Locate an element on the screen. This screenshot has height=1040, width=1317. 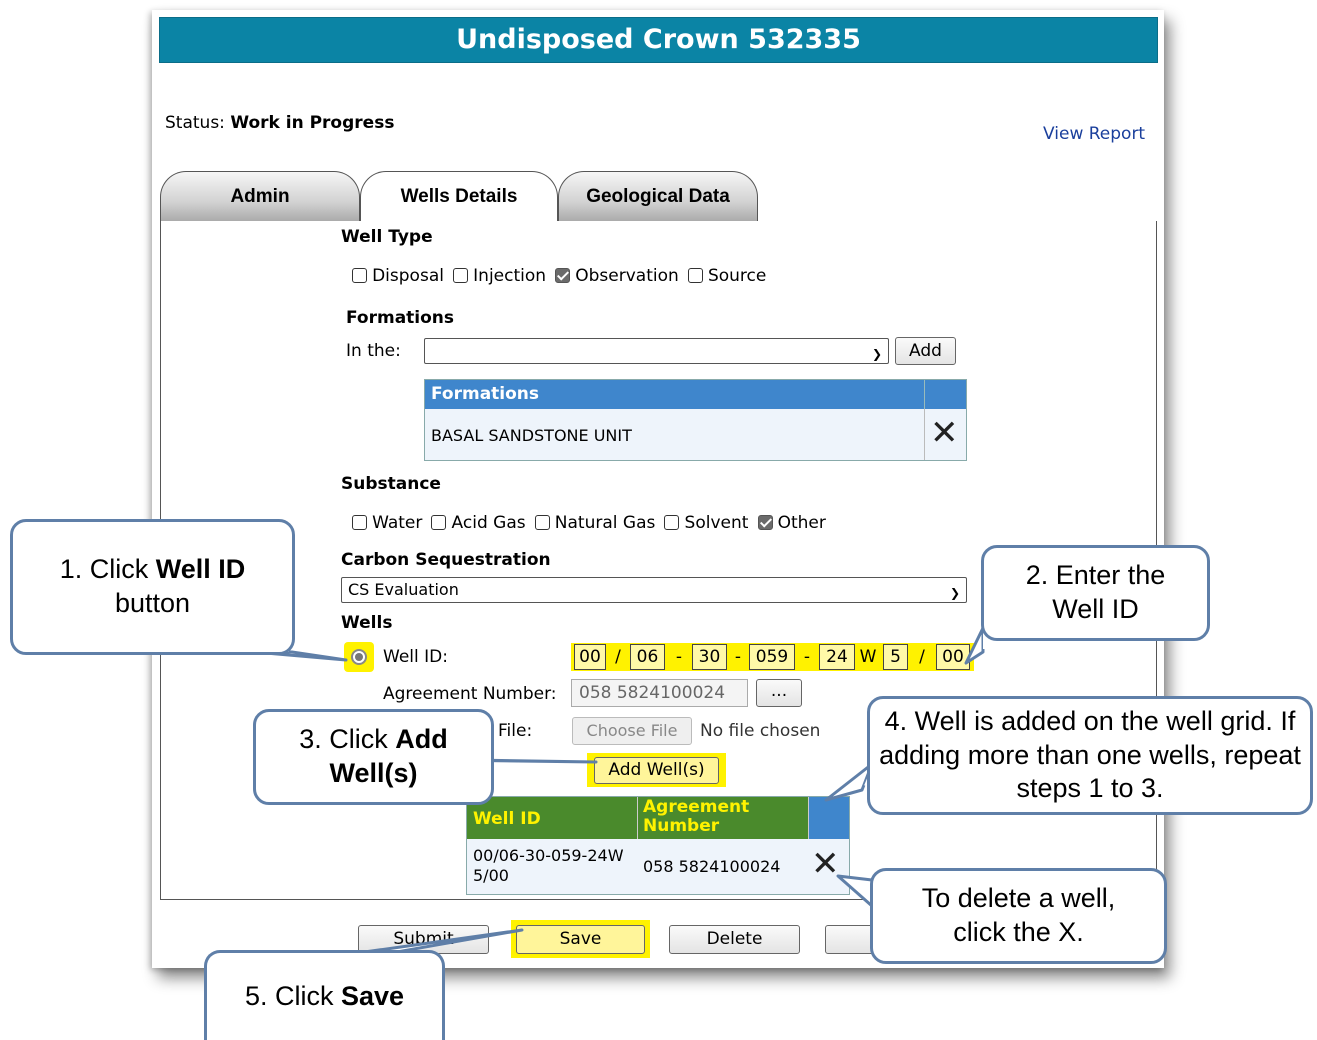
callout-step-1: 1. Click Well ID button is located at coordinates (152, 587).